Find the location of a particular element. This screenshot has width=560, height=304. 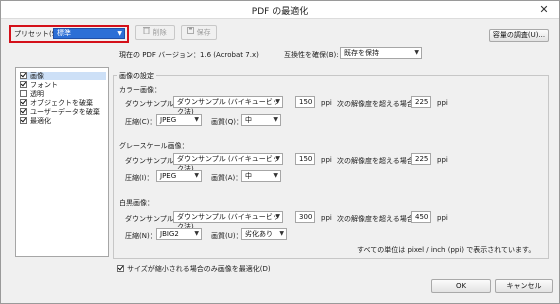

units-note: すべての単位は pixel / inch (ppi) で表示されています。 is located at coordinates (446, 250).